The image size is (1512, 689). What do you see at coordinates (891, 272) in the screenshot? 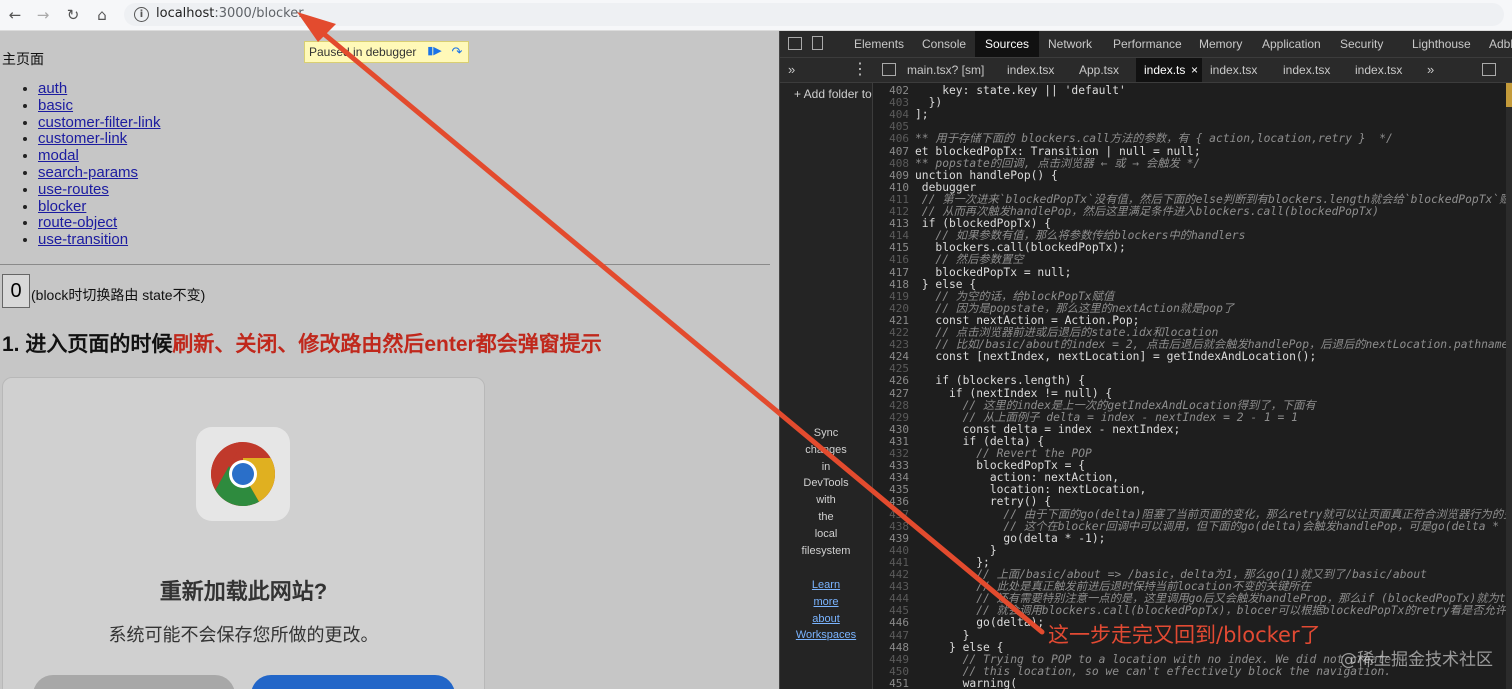
I see `line-number: 417` at bounding box center [891, 272].